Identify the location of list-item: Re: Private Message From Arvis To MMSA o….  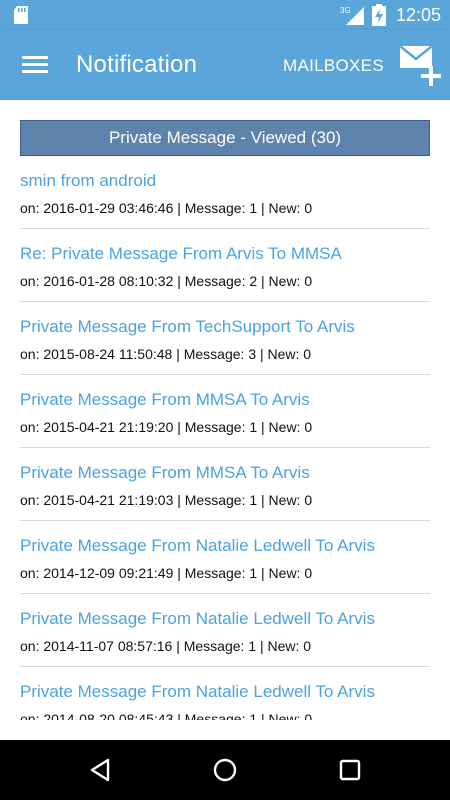
(225, 265).